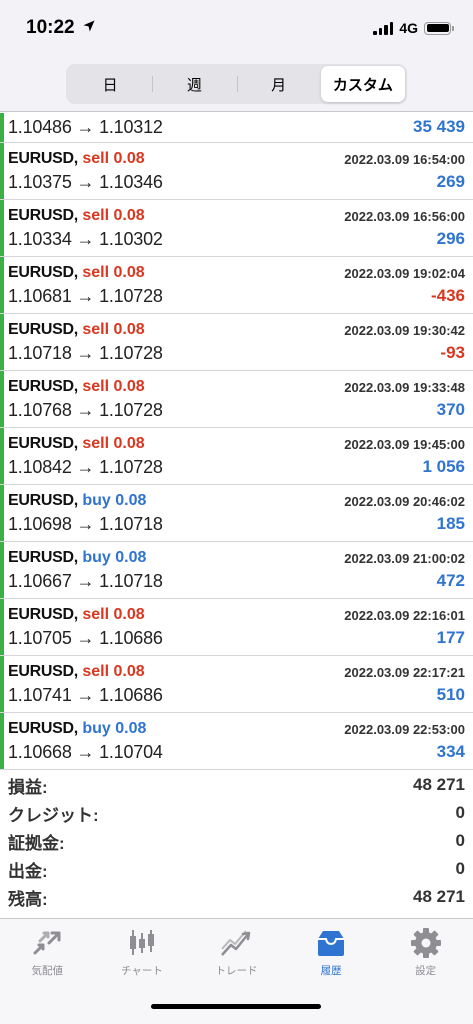  I want to click on period-selector-bar: 日 週 月 カスタム, so click(236, 85).